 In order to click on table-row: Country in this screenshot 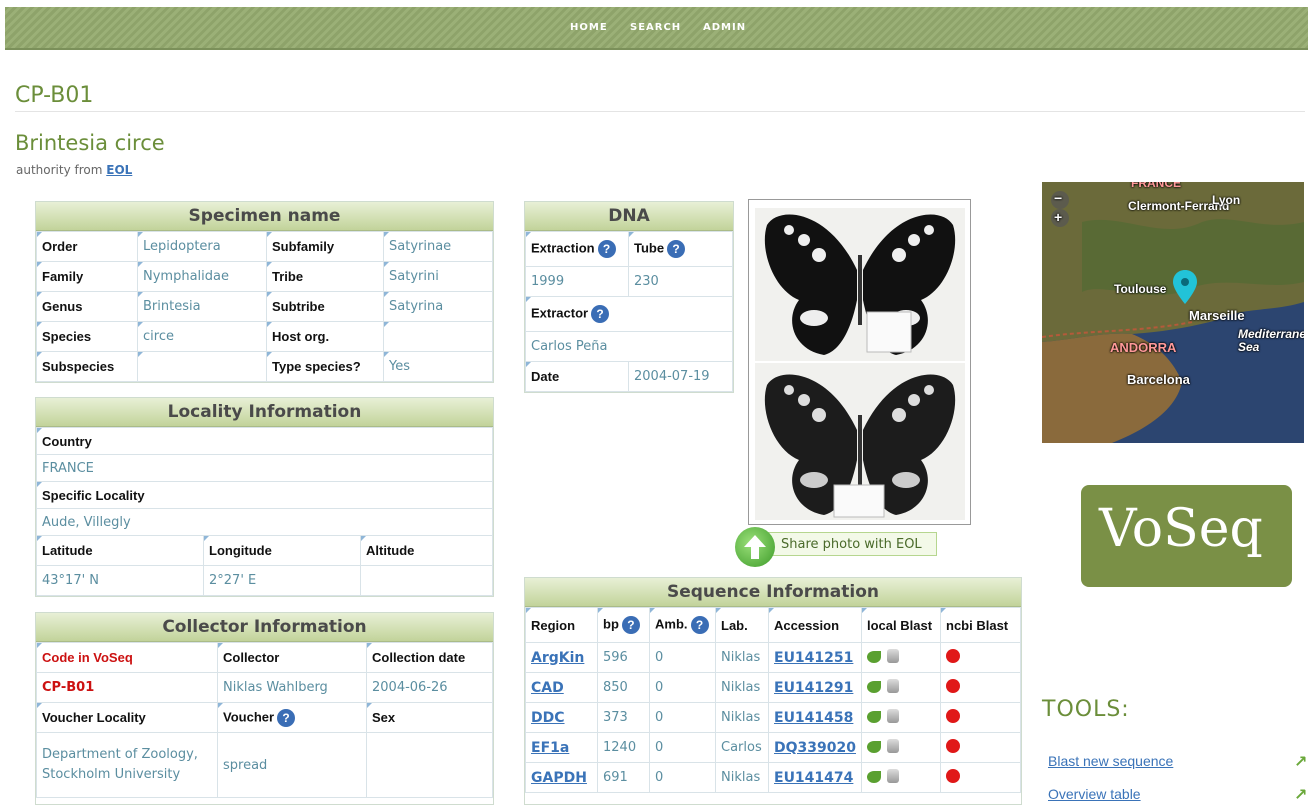, I will do `click(264, 441)`.